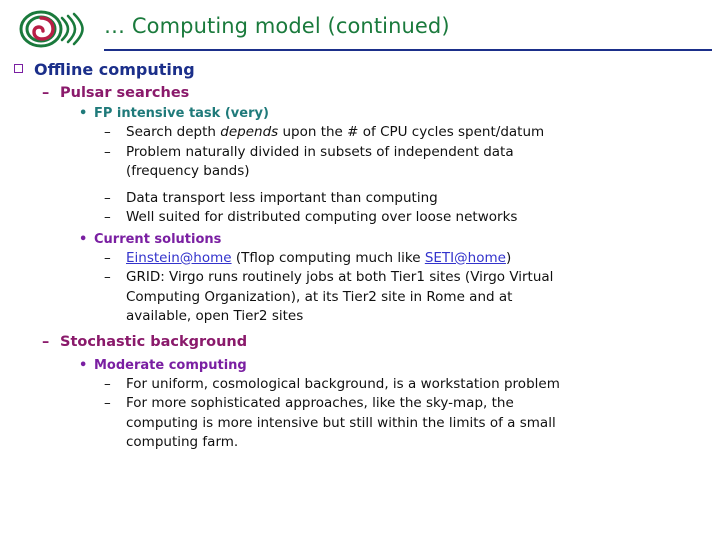  Describe the element at coordinates (277, 26) in the screenshot. I see `page-title: … Computing model (continued)` at that location.